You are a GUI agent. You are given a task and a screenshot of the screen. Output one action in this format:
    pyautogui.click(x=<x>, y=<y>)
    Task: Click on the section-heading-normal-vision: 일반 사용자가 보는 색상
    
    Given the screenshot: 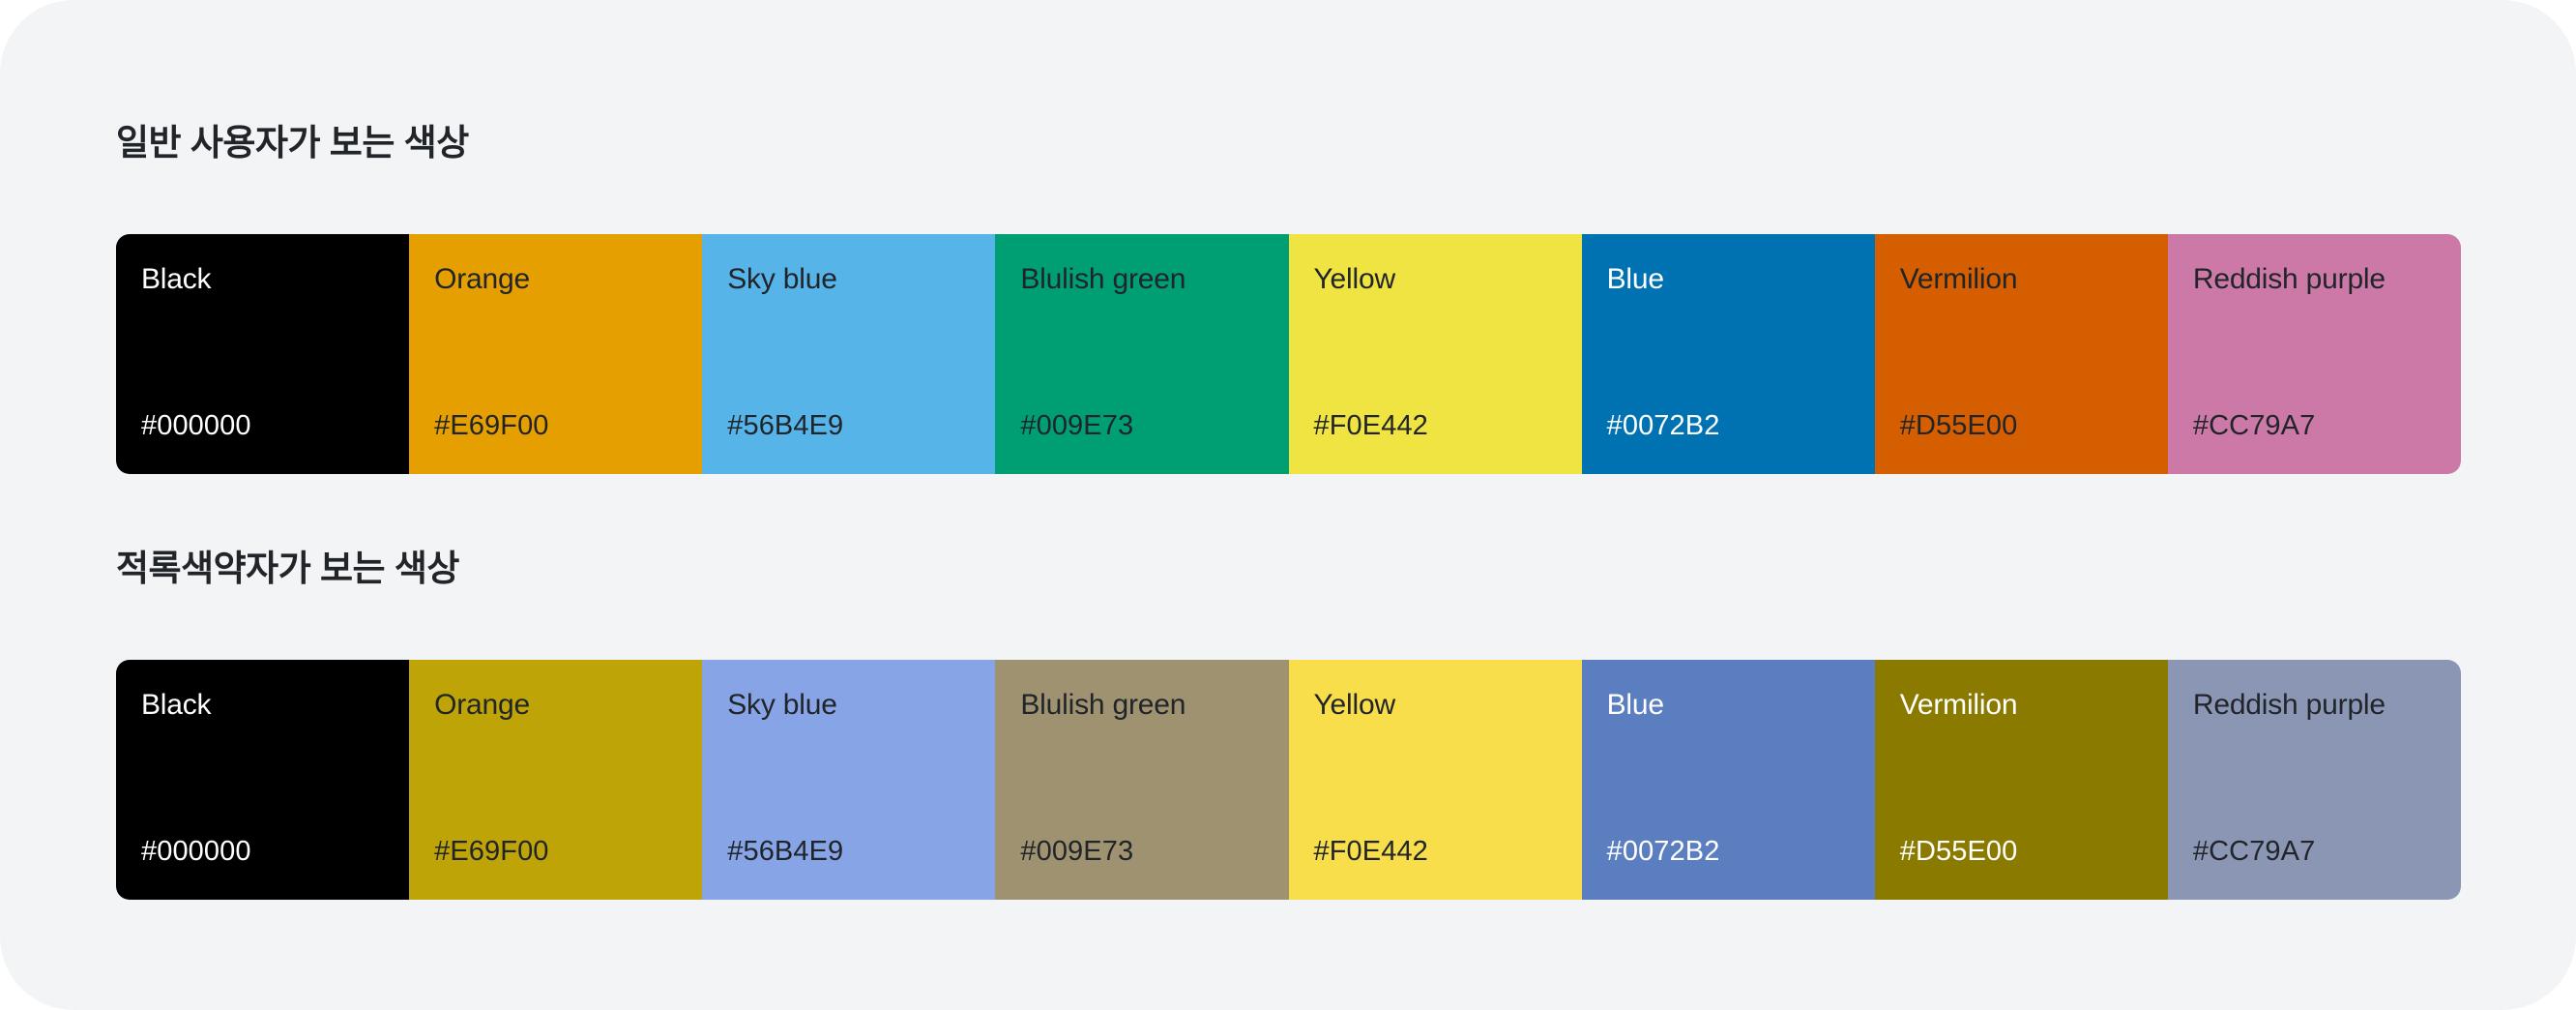 What is the action you would take?
    pyautogui.click(x=292, y=143)
    